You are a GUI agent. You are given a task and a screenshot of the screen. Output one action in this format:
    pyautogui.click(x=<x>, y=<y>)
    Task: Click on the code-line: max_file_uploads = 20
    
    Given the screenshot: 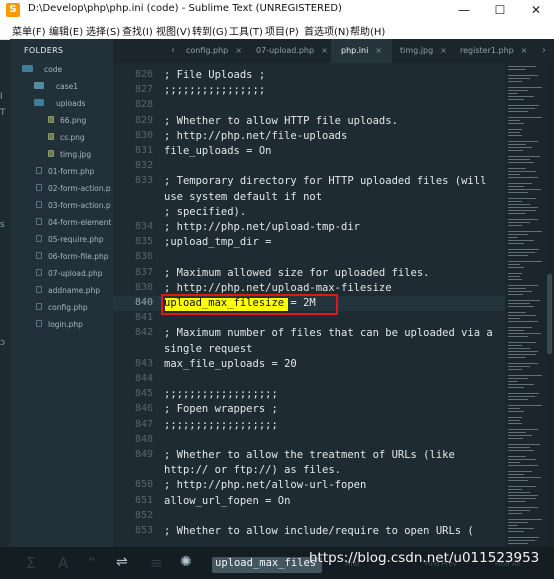 What is the action you would take?
    pyautogui.click(x=230, y=363)
    